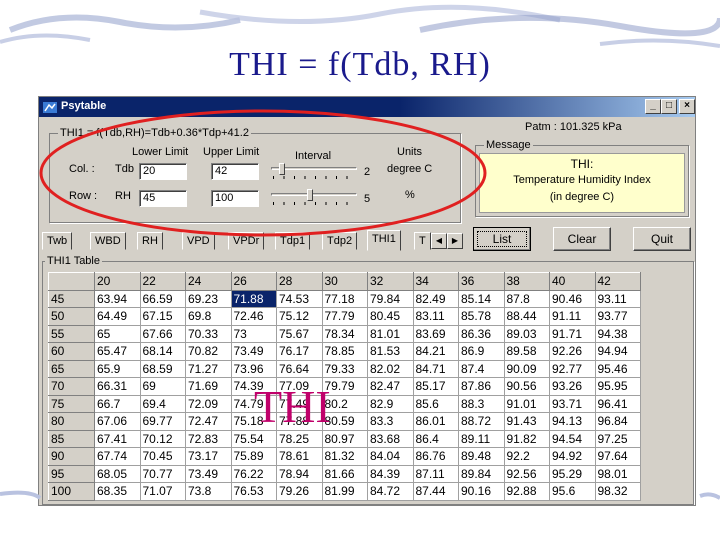 The image size is (720, 540). I want to click on table-cell: 73.96, so click(253, 368).